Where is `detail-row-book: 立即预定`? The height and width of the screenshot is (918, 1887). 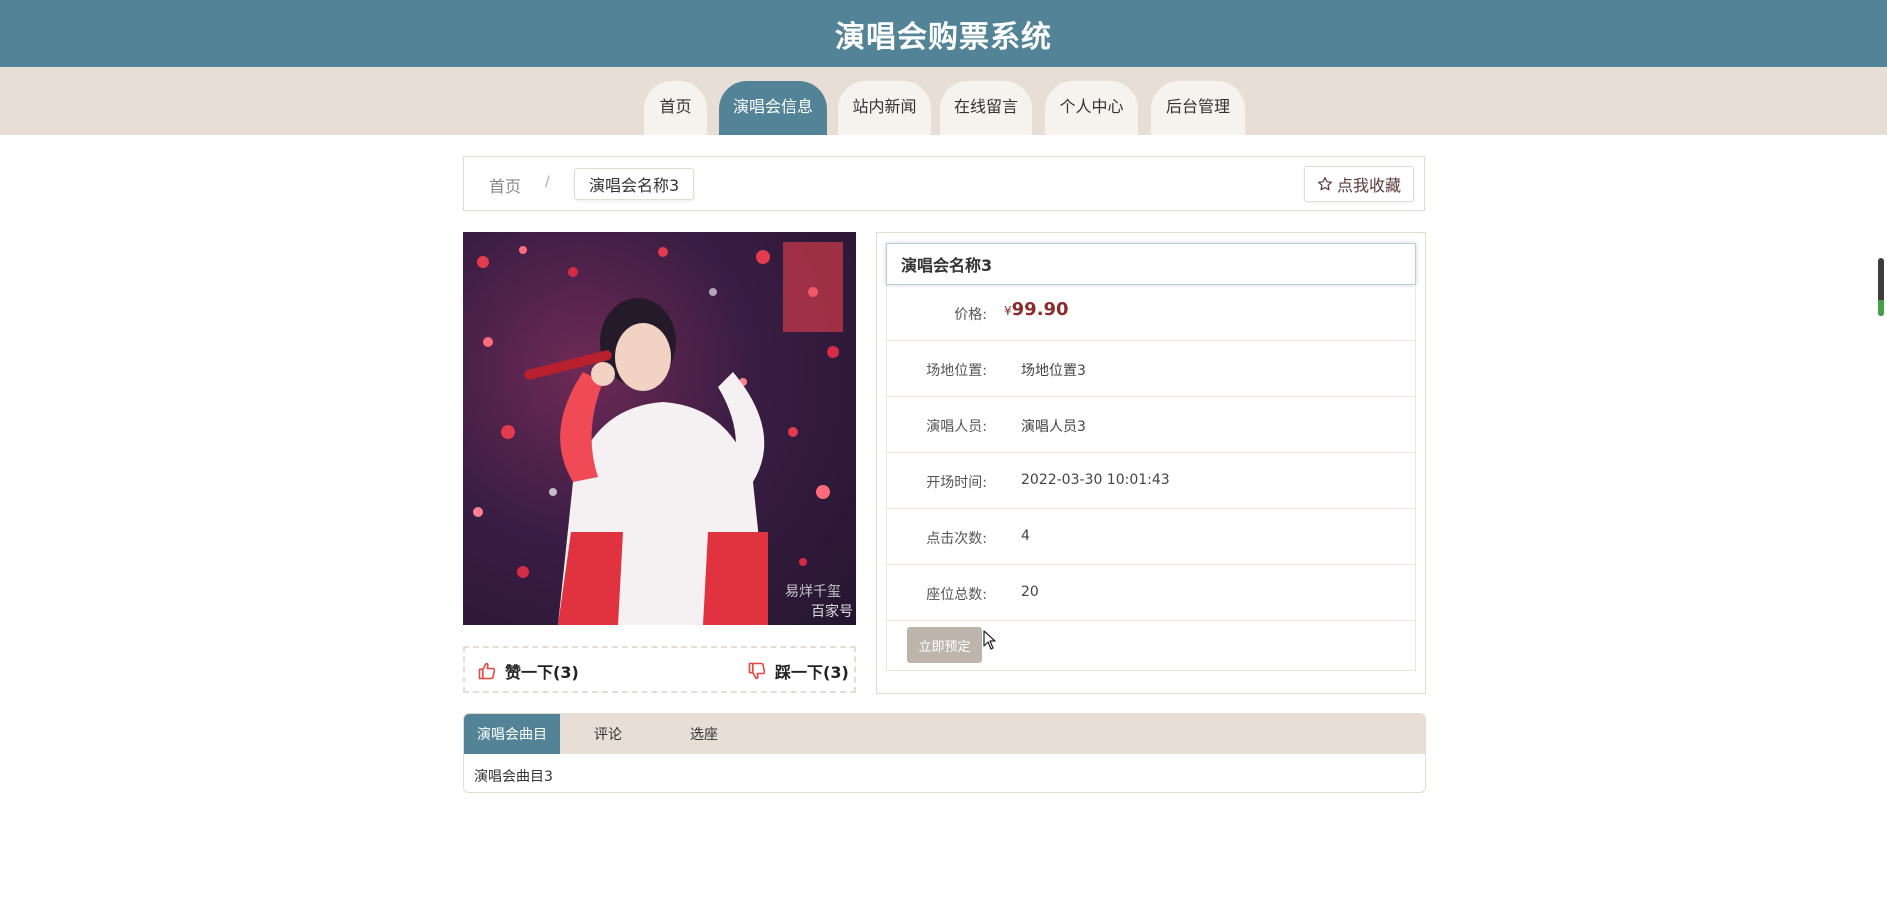
detail-row-book: 立即预定 is located at coordinates (1151, 646).